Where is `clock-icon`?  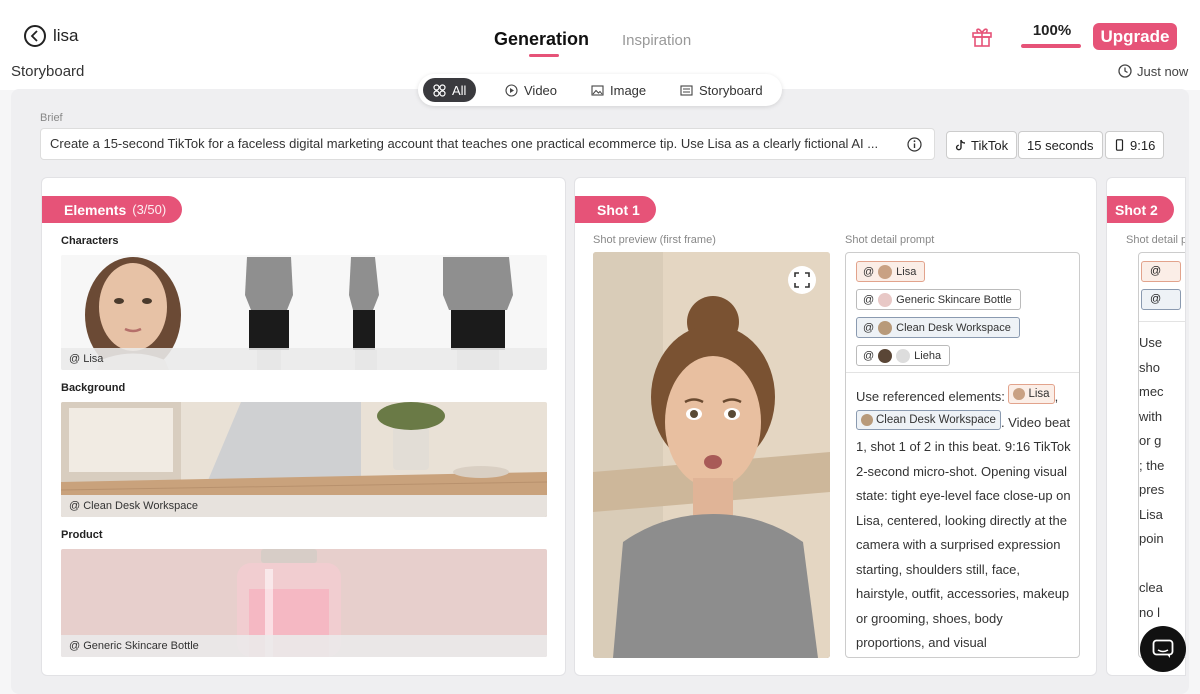
clock-icon is located at coordinates (1125, 71).